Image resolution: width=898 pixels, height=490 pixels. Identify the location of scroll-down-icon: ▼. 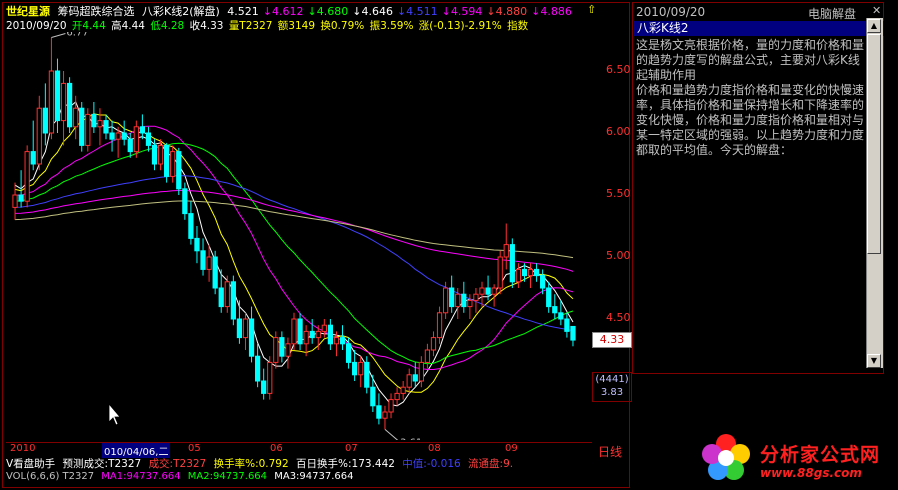
(874, 361).